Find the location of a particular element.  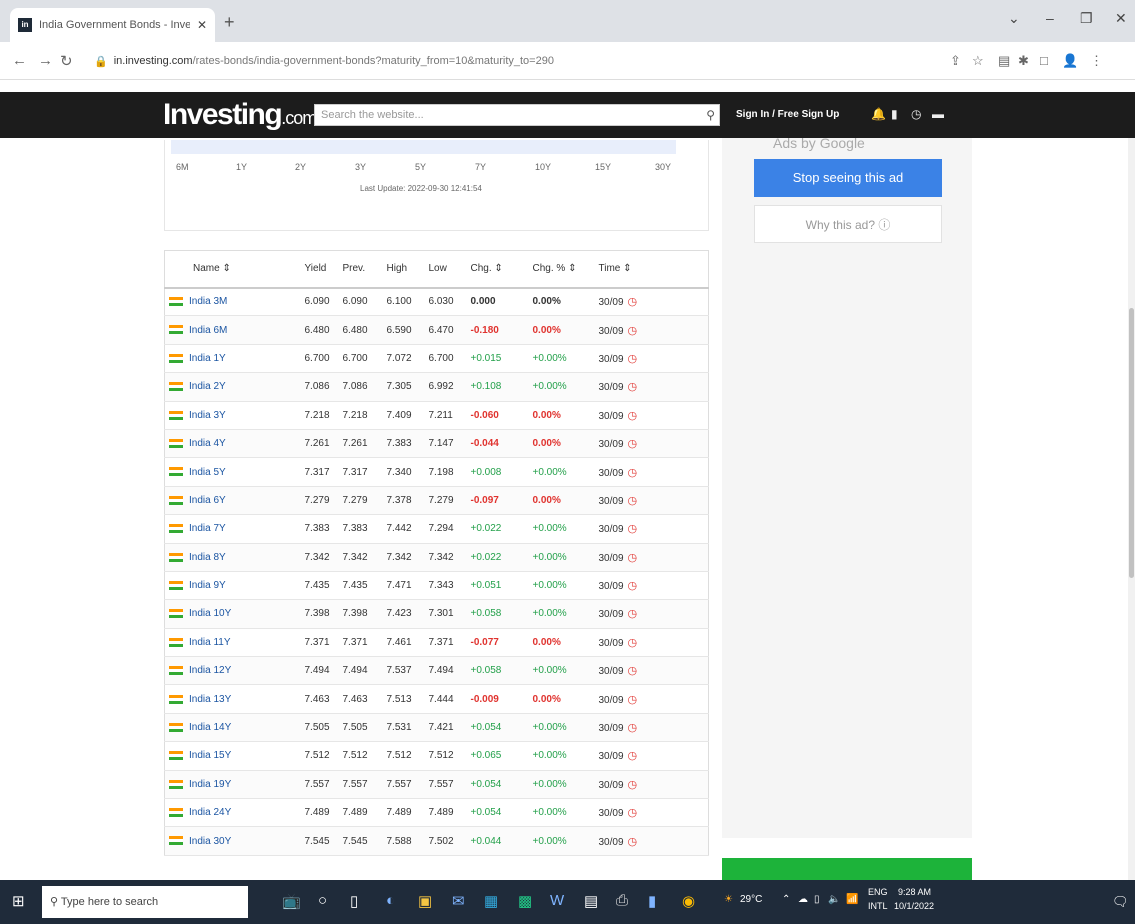

close-window-icon: ✕ is located at coordinates (1121, 18).